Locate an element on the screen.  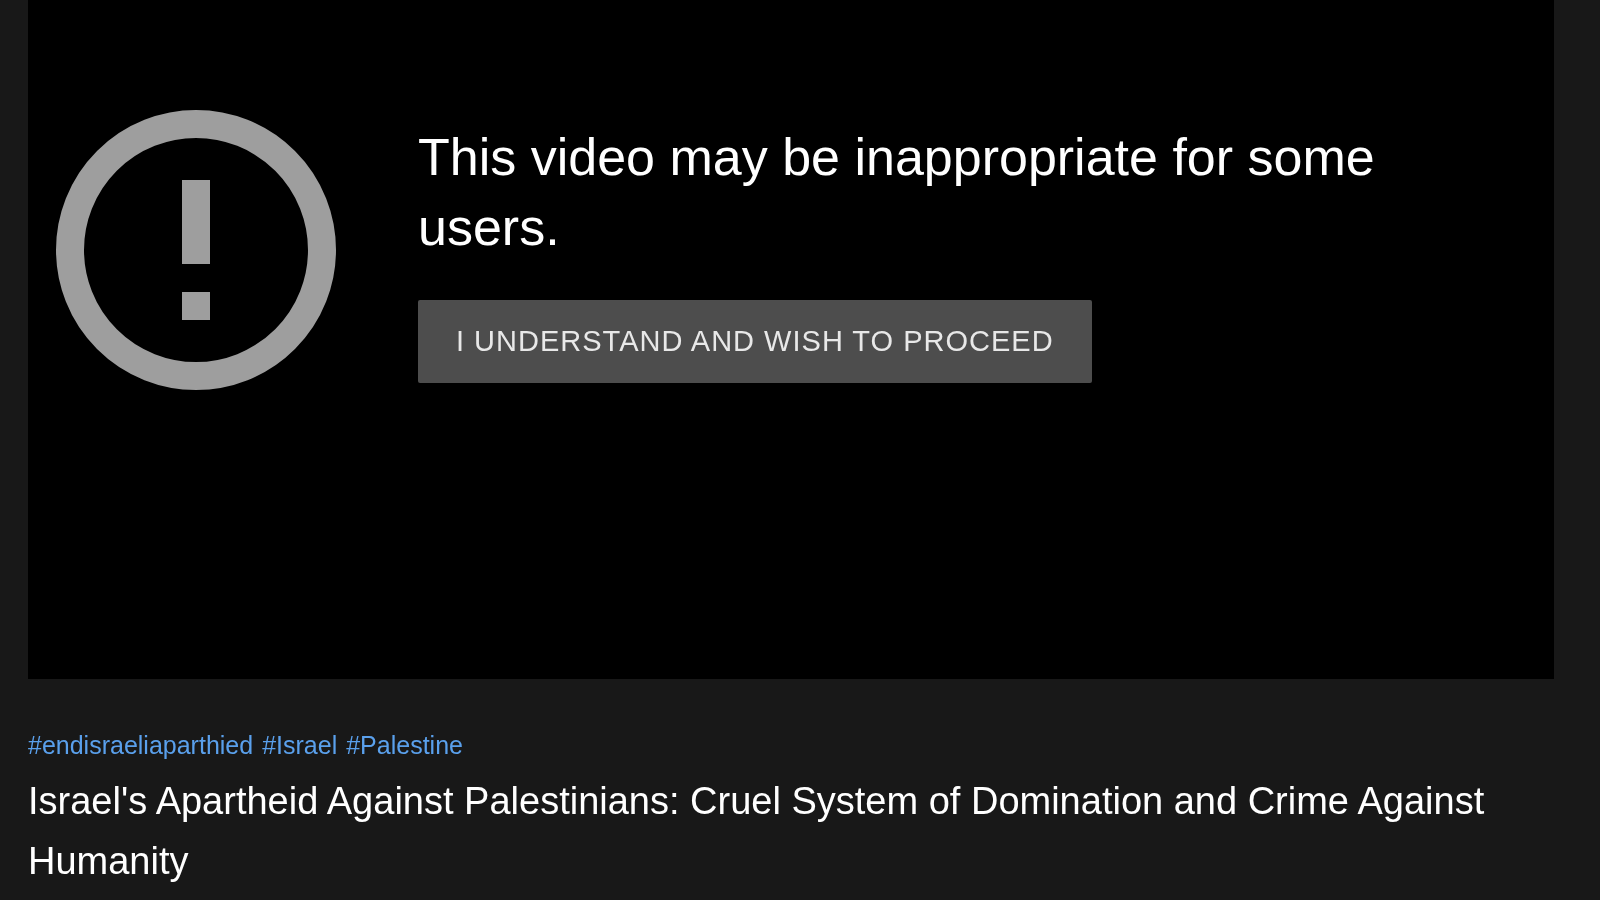
proceed-button: I UNDERSTAND AND WISH TO PROCEED is located at coordinates (755, 341).